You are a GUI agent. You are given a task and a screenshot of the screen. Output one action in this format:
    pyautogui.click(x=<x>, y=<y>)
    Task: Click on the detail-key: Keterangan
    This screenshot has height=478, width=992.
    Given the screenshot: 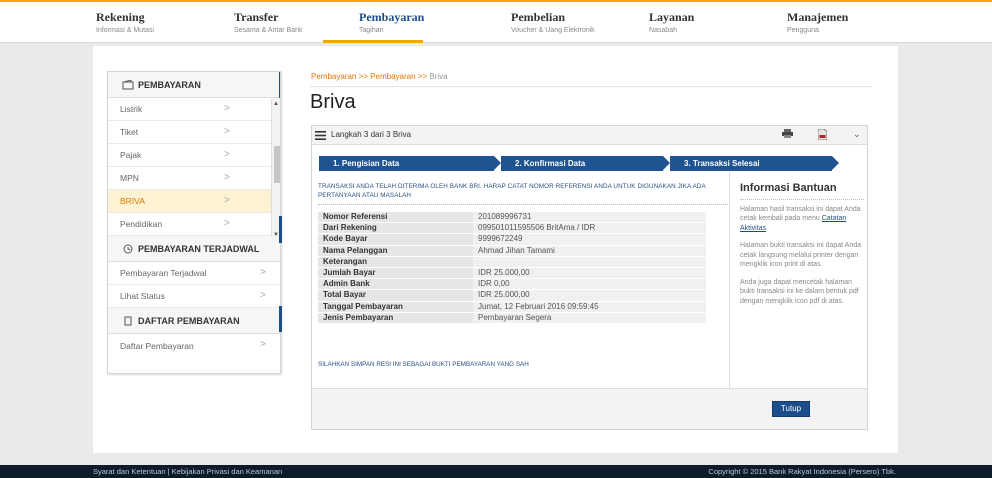 What is the action you would take?
    pyautogui.click(x=395, y=262)
    